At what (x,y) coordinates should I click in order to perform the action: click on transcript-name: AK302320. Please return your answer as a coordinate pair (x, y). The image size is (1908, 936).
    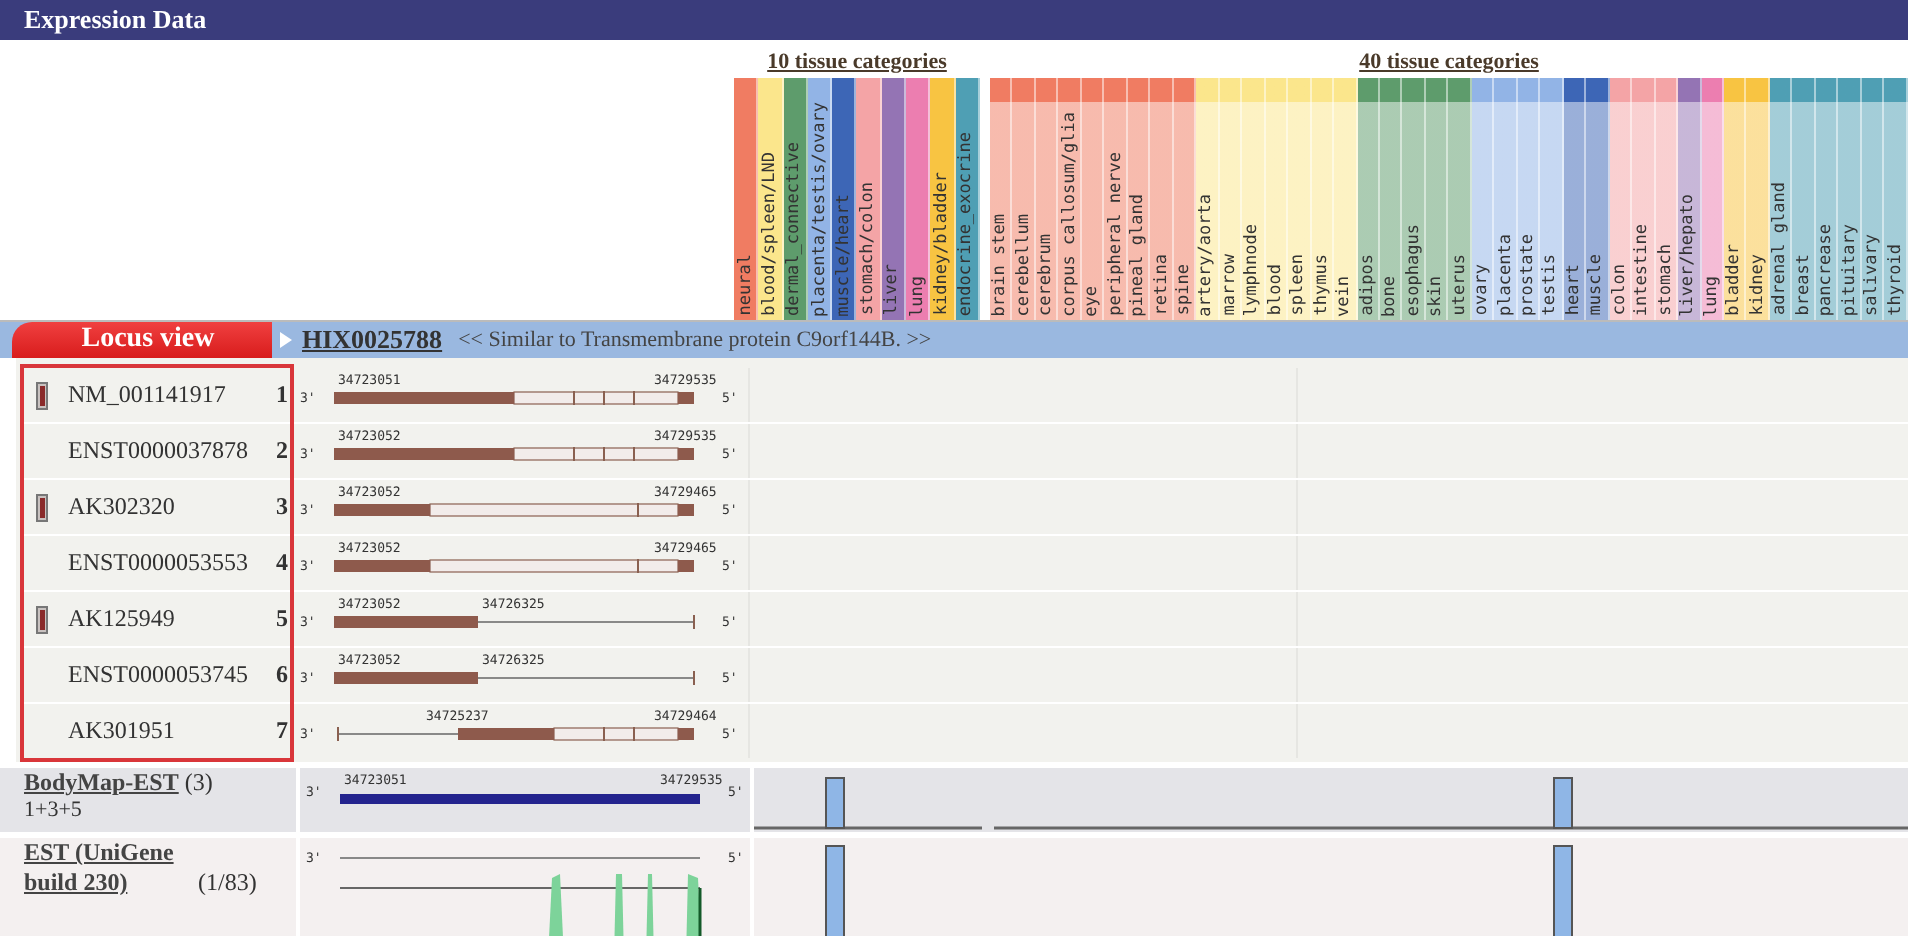
    Looking at the image, I should click on (165, 507).